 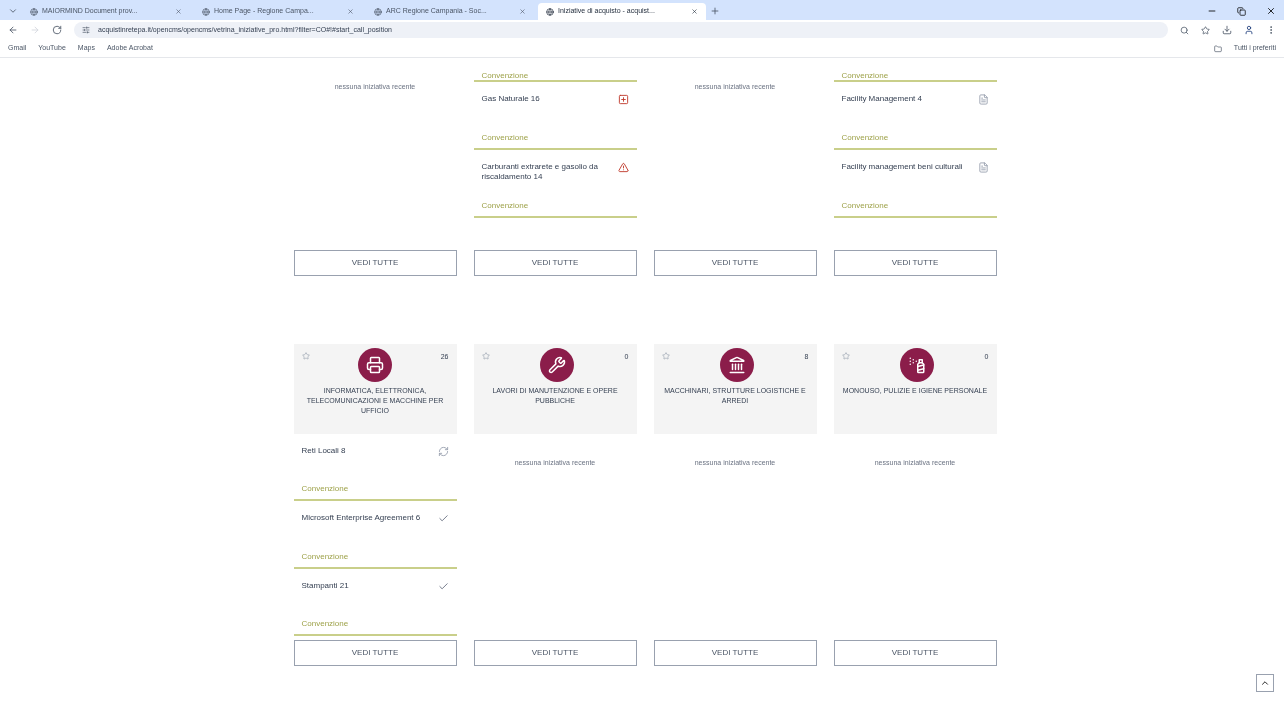 What do you see at coordinates (13, 11) in the screenshot?
I see `tab-list-icon` at bounding box center [13, 11].